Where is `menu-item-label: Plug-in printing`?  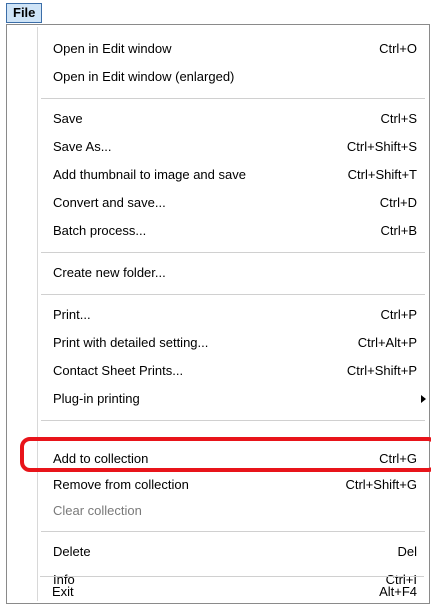
menu-item-label: Plug-in printing is located at coordinates (96, 398).